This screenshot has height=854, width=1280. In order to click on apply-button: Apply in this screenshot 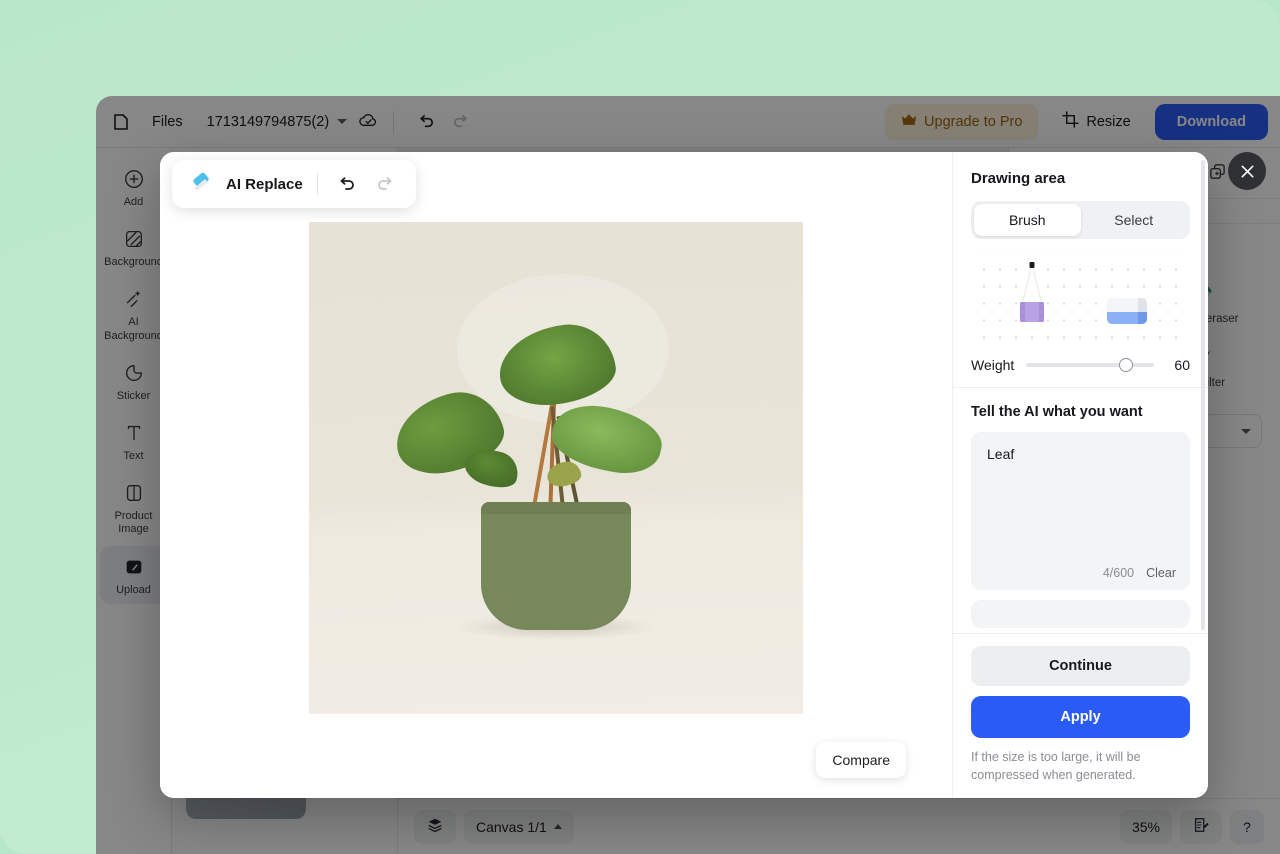, I will do `click(1080, 716)`.